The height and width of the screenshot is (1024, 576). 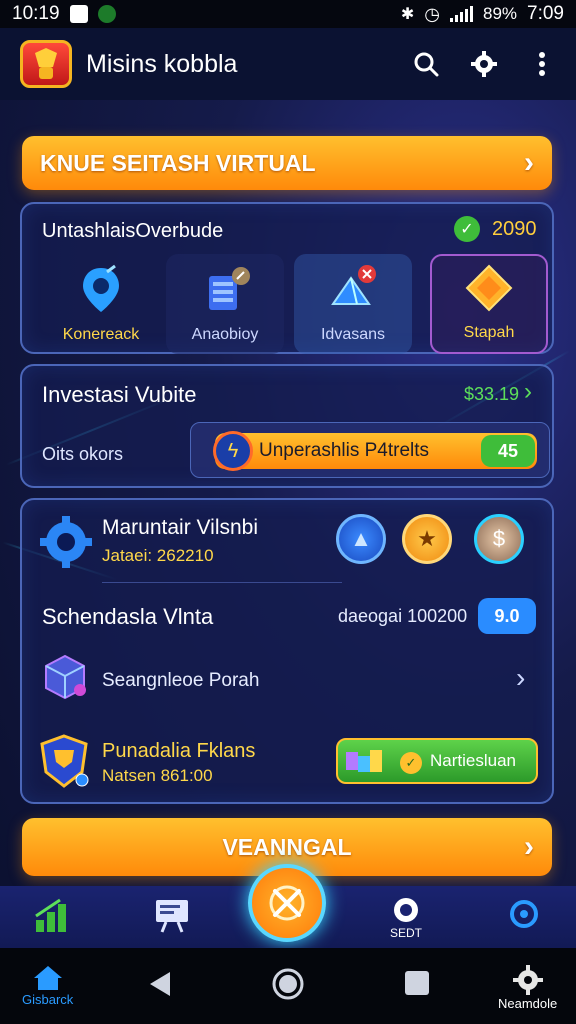 I want to click on status-time-right: 7:09, so click(x=545, y=13).